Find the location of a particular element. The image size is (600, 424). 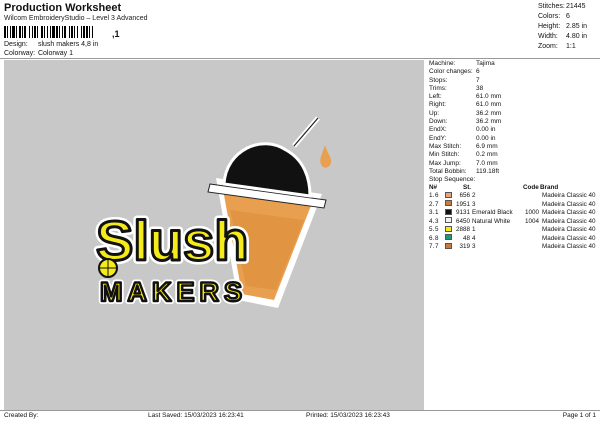

stat-label: Height: is located at coordinates (549, 26).